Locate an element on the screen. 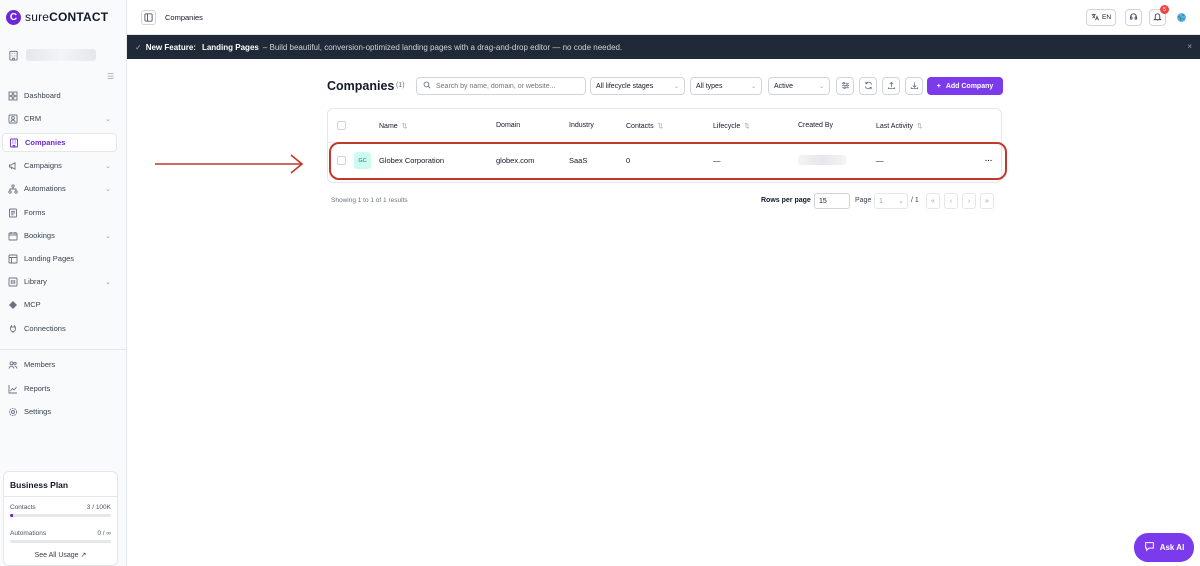  column-header-label: Lifecycle is located at coordinates (727, 126).